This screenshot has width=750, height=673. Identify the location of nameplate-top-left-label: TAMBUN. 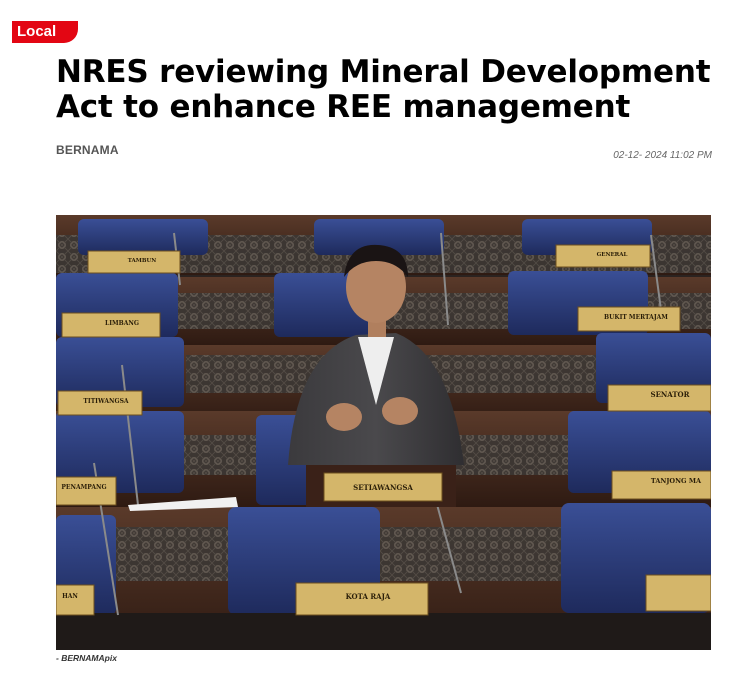
(142, 261).